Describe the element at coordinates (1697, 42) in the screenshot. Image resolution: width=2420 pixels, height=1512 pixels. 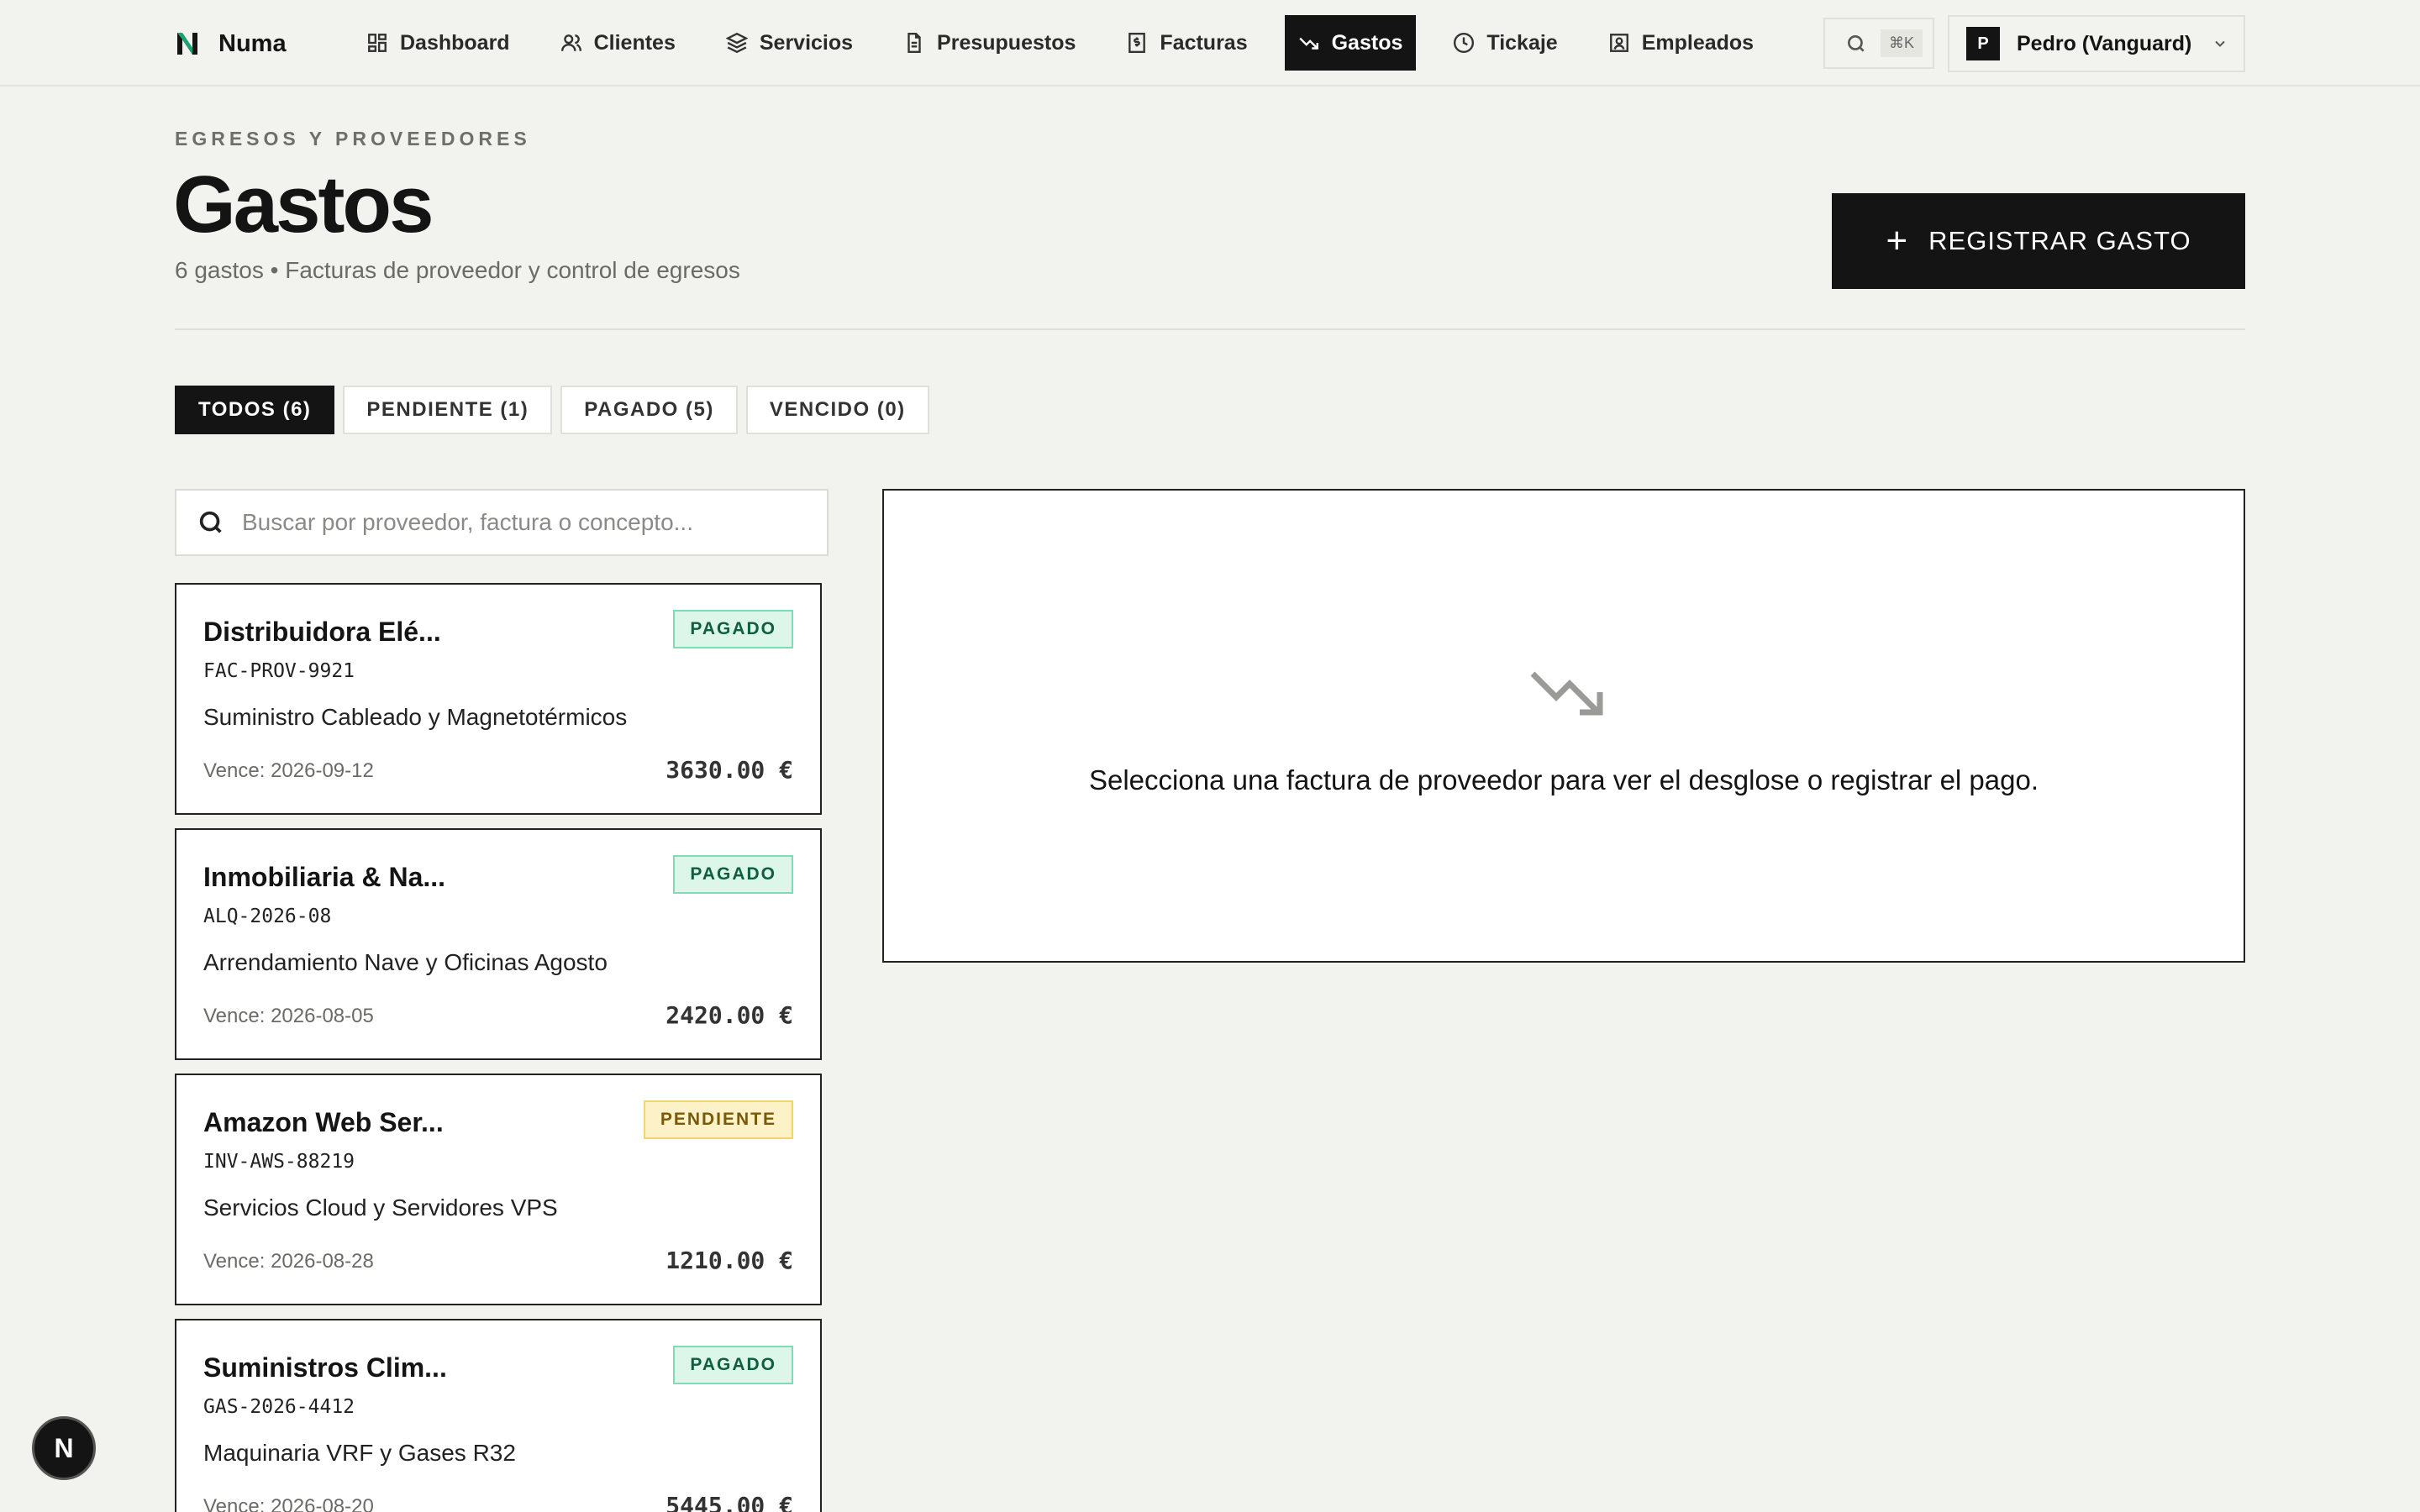
I see `nav-item-label: Empleados` at that location.